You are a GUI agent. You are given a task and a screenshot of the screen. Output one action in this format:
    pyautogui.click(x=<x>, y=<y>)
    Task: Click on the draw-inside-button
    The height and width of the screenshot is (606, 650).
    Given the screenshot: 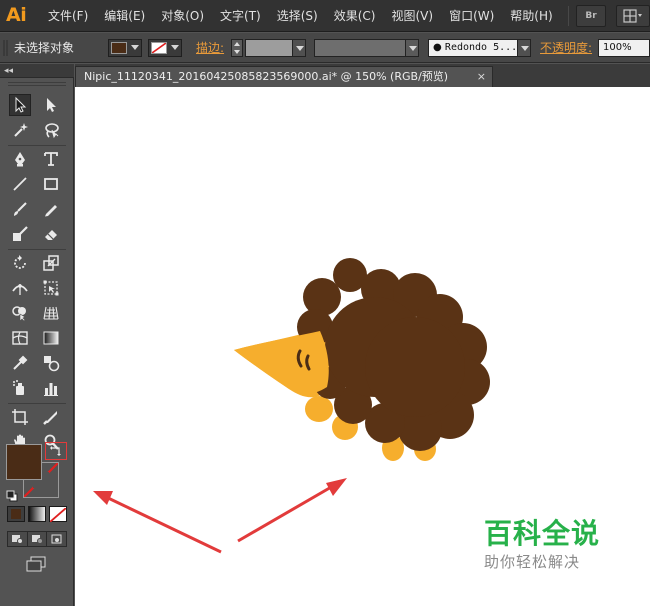 What is the action you would take?
    pyautogui.click(x=56, y=539)
    